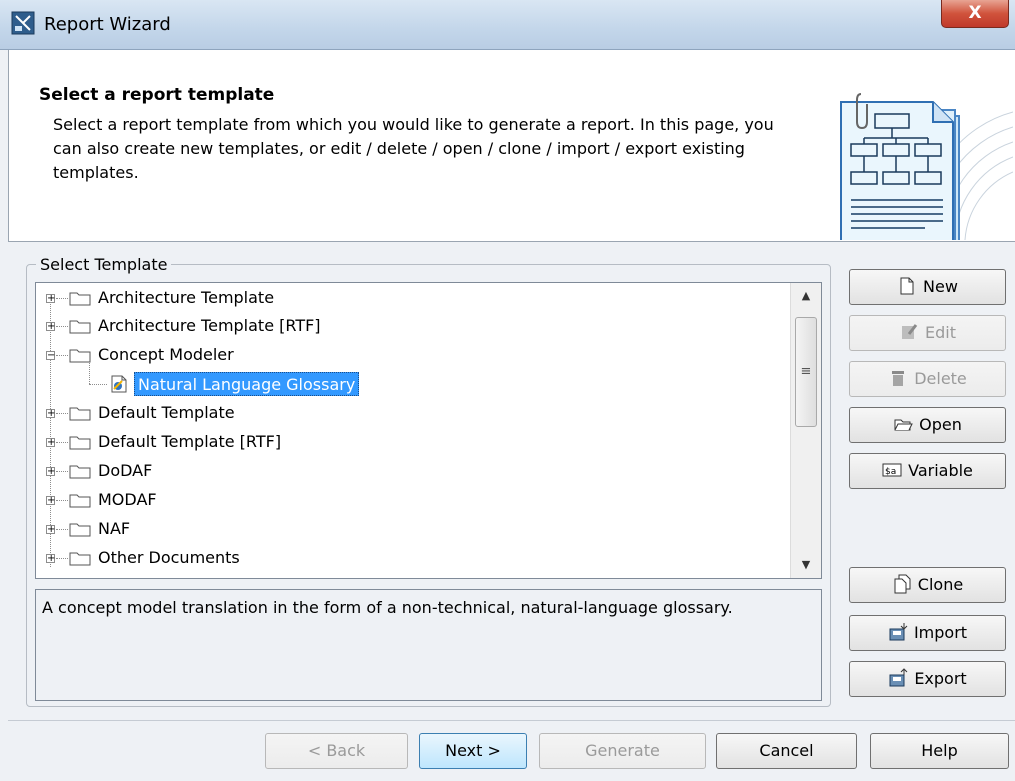 This screenshot has height=781, width=1015. Describe the element at coordinates (411, 326) in the screenshot. I see `tree-item-architecture-template-rtf: + Architecture Template [RTF]` at that location.